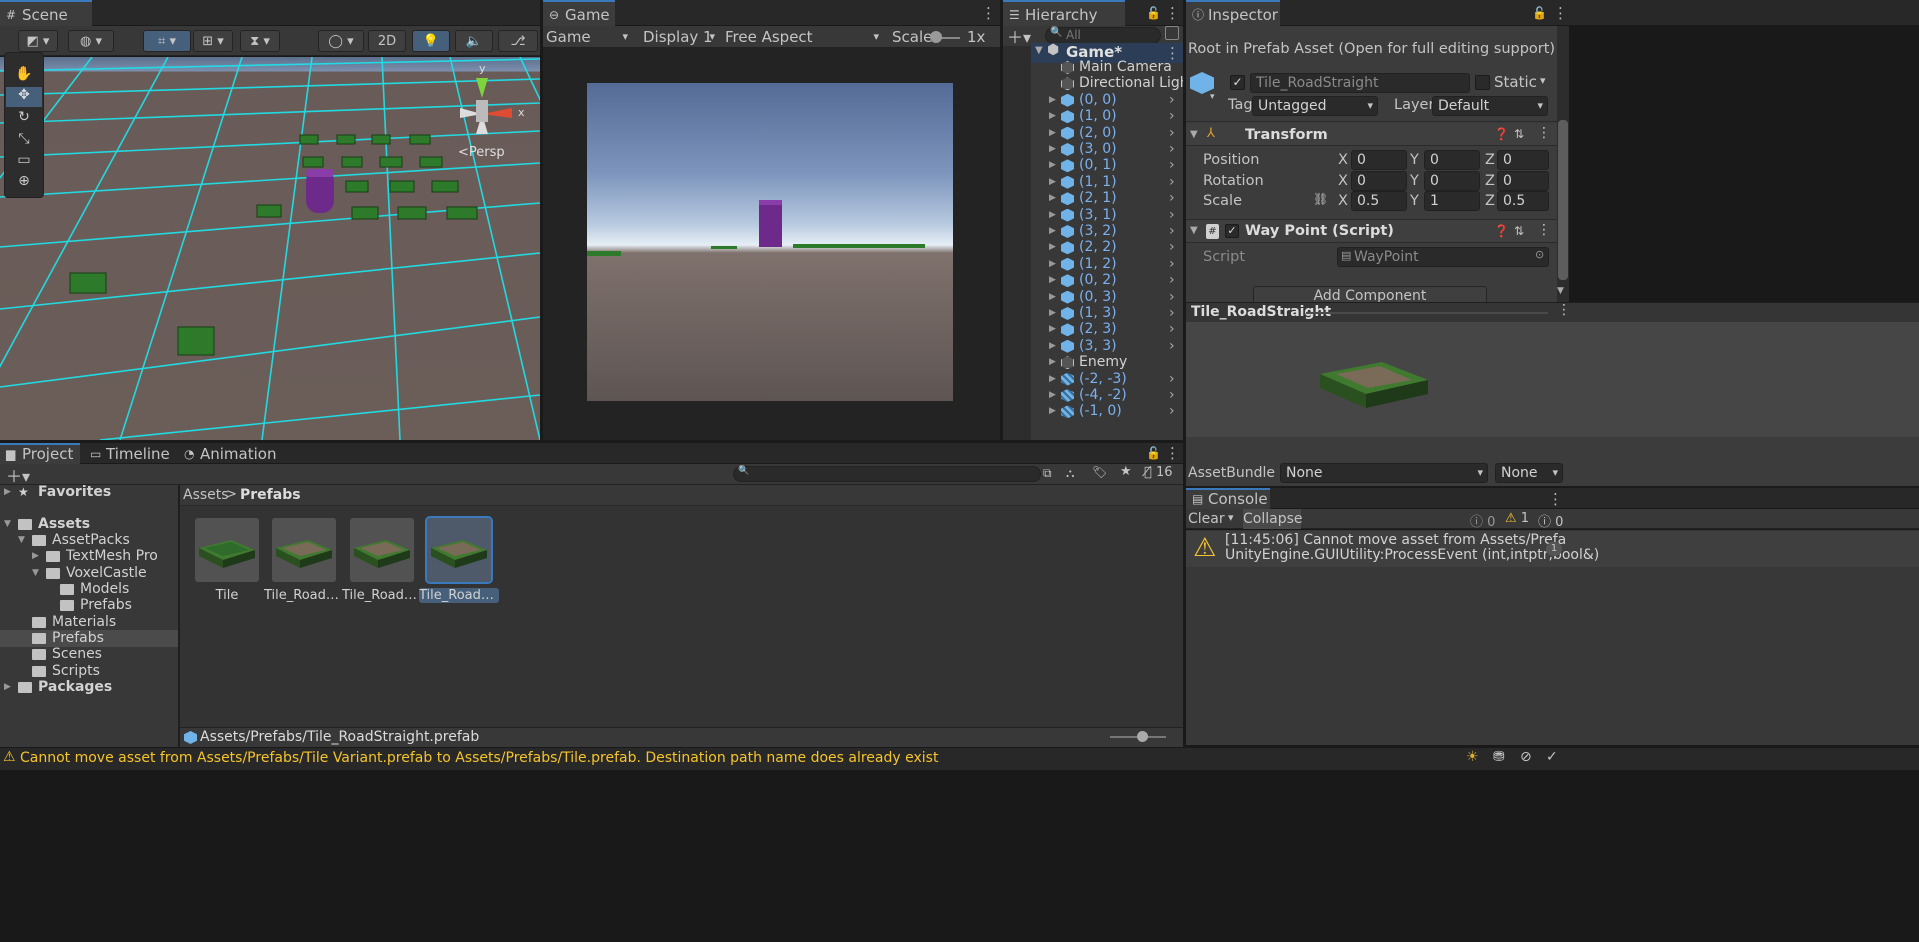  Describe the element at coordinates (1107, 67) in the screenshot. I see `hierarchy-row: Main Camera` at that location.